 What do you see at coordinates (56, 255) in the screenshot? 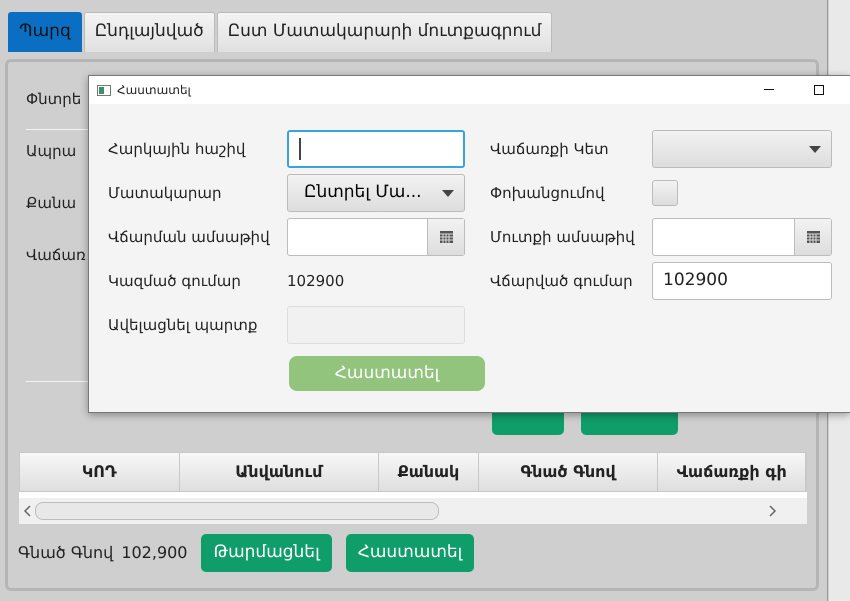
I see `field-label: Վաճառ` at bounding box center [56, 255].